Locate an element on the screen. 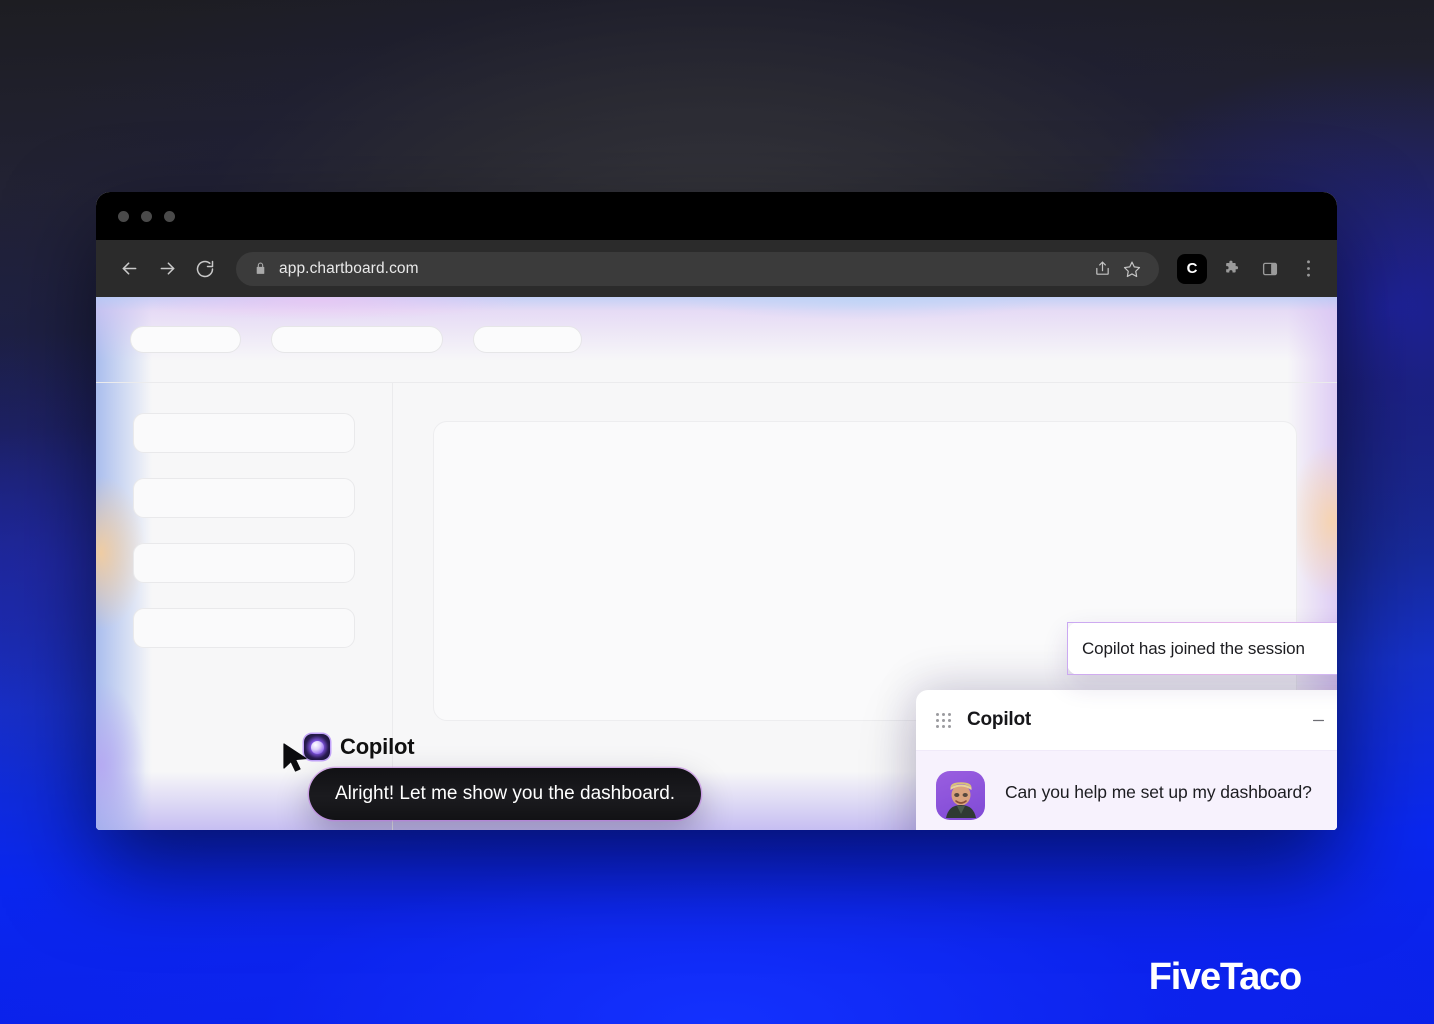 Image resolution: width=1434 pixels, height=1024 pixels. copilot-cursor-name-row: Copilot is located at coordinates (359, 747).